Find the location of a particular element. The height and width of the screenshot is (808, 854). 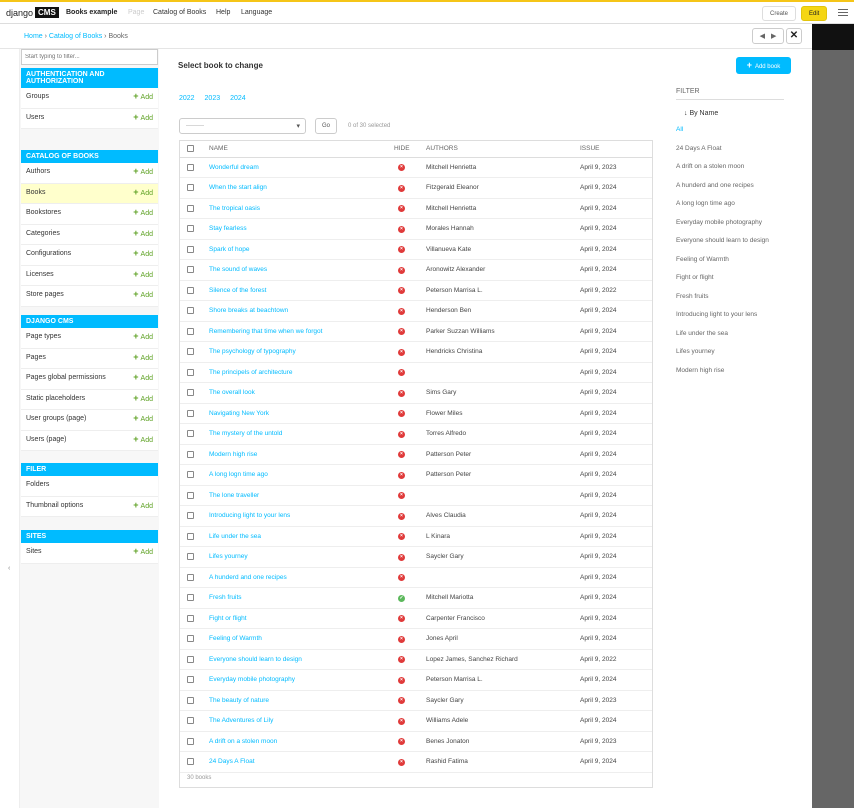

filter-option: A long logn time ago is located at coordinates (741, 209).